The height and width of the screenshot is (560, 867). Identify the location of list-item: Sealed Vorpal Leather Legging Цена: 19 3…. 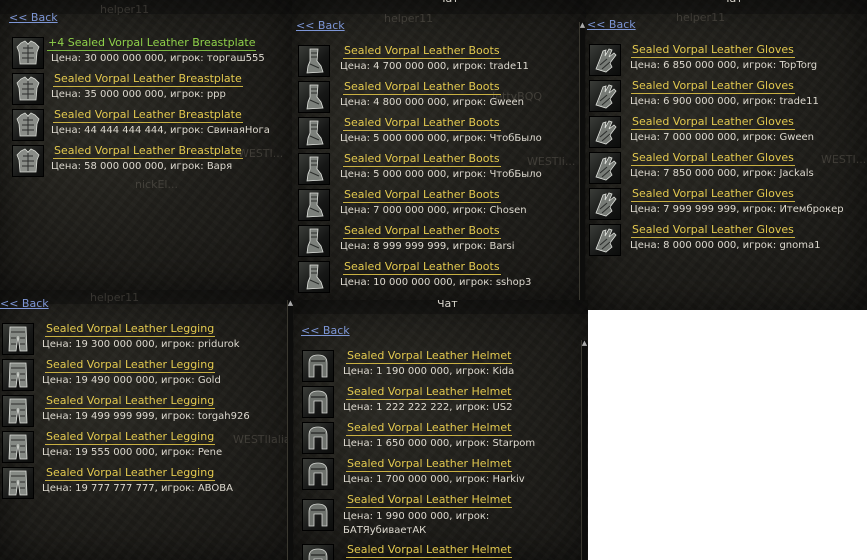
(144, 340).